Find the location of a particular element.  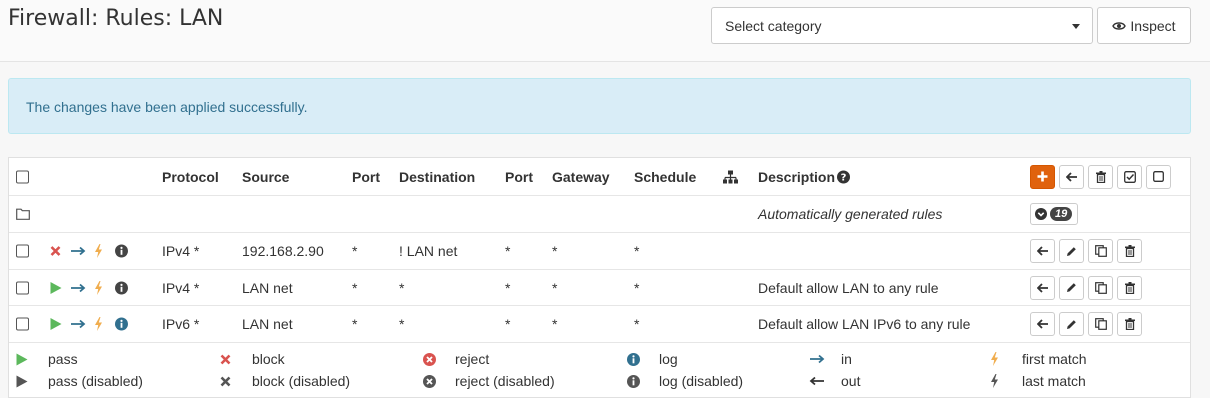

table-row: IPv4 * 192.168.2.90 * ! LAN net * * * is located at coordinates (599, 251).